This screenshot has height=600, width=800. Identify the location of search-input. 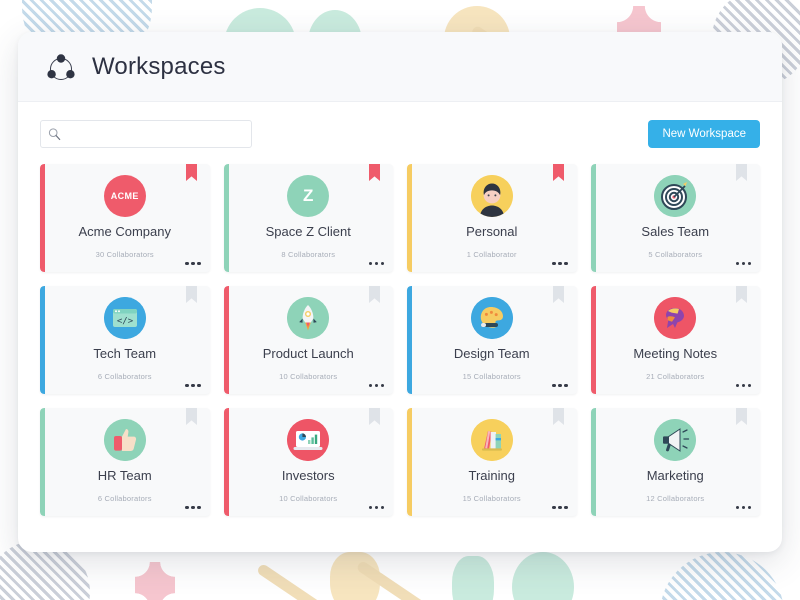
(146, 134).